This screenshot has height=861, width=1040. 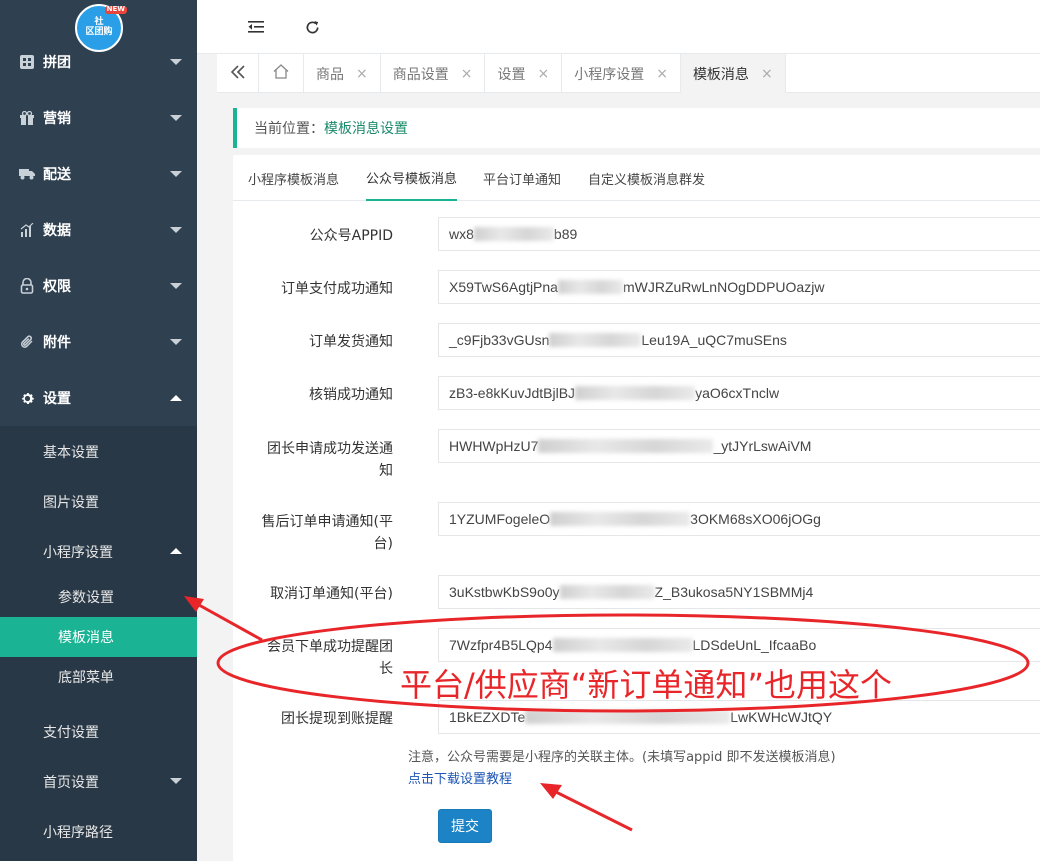 What do you see at coordinates (739, 592) in the screenshot?
I see `cancel-template-input: 3uKstbwKbS9o0y Z_B3ukosa5NY1SBMMj4` at bounding box center [739, 592].